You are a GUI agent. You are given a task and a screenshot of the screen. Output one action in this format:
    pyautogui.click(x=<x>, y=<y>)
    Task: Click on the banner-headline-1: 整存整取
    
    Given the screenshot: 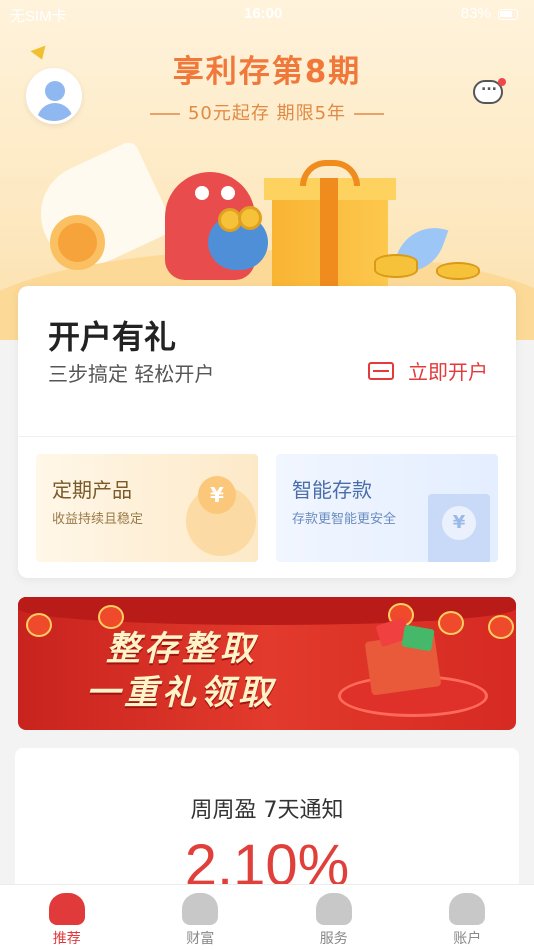 What is the action you would take?
    pyautogui.click(x=182, y=649)
    